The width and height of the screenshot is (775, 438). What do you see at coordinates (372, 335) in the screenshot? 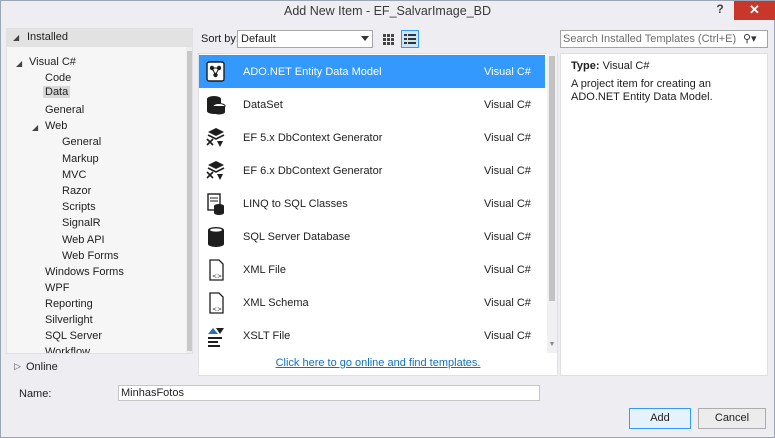
I see `template-row-xslt-file: XSLT File Visual C#` at bounding box center [372, 335].